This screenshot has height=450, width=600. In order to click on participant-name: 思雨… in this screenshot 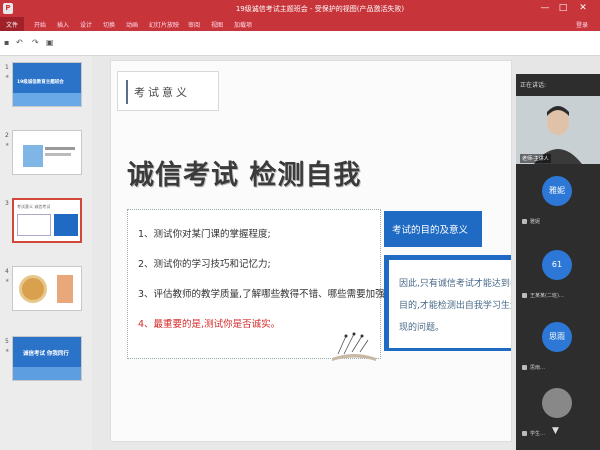, I will do `click(538, 368)`.